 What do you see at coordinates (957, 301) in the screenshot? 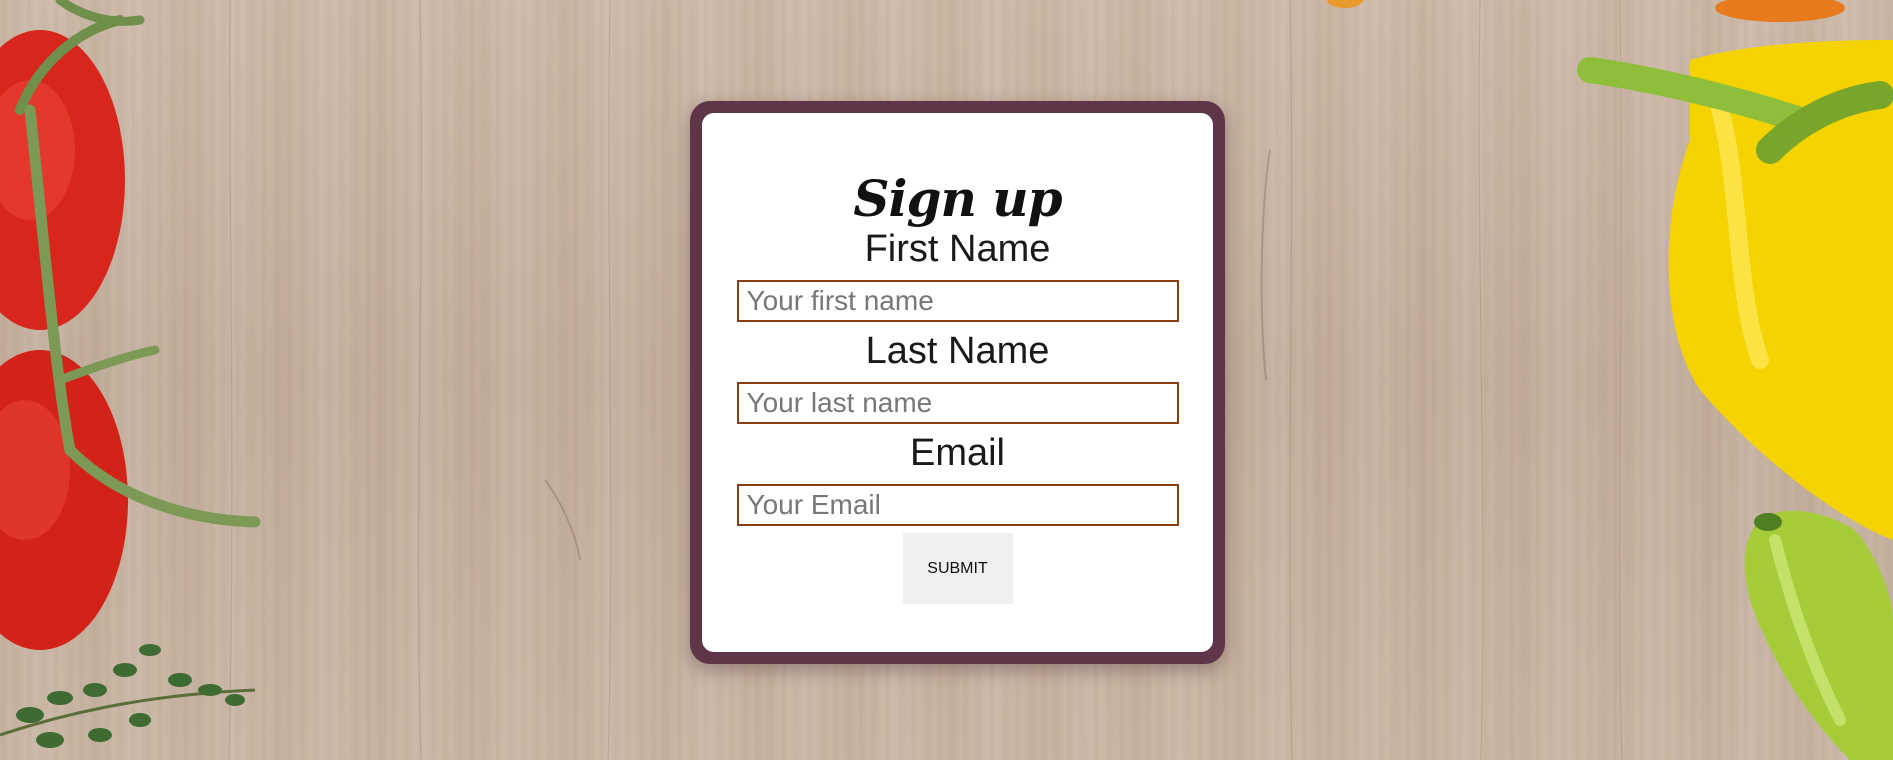
I see `first-name-input` at bounding box center [957, 301].